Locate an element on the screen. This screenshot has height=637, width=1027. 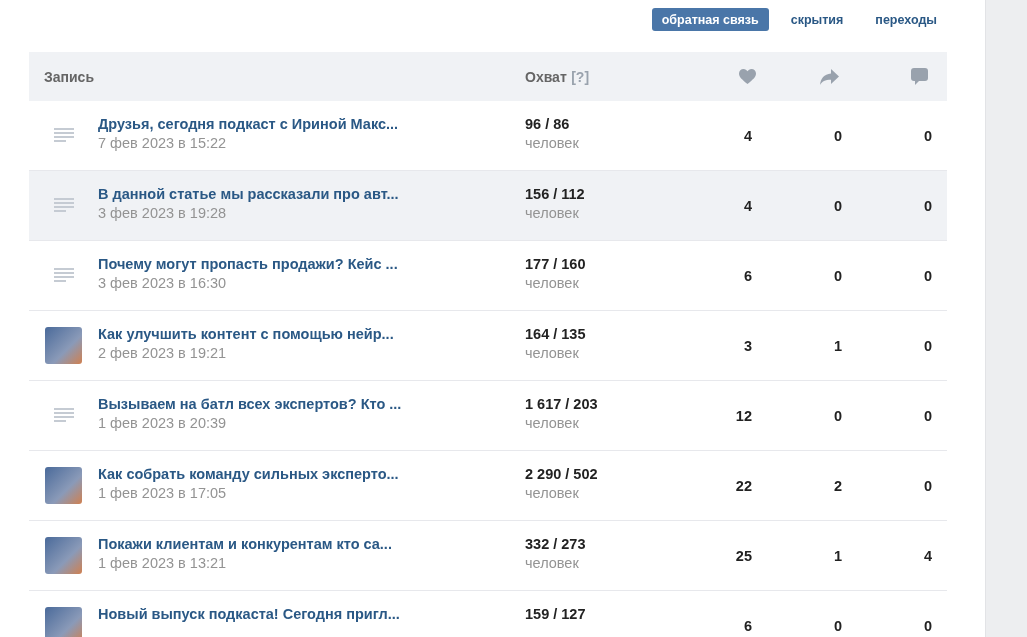
heart-icon is located at coordinates (747, 76).